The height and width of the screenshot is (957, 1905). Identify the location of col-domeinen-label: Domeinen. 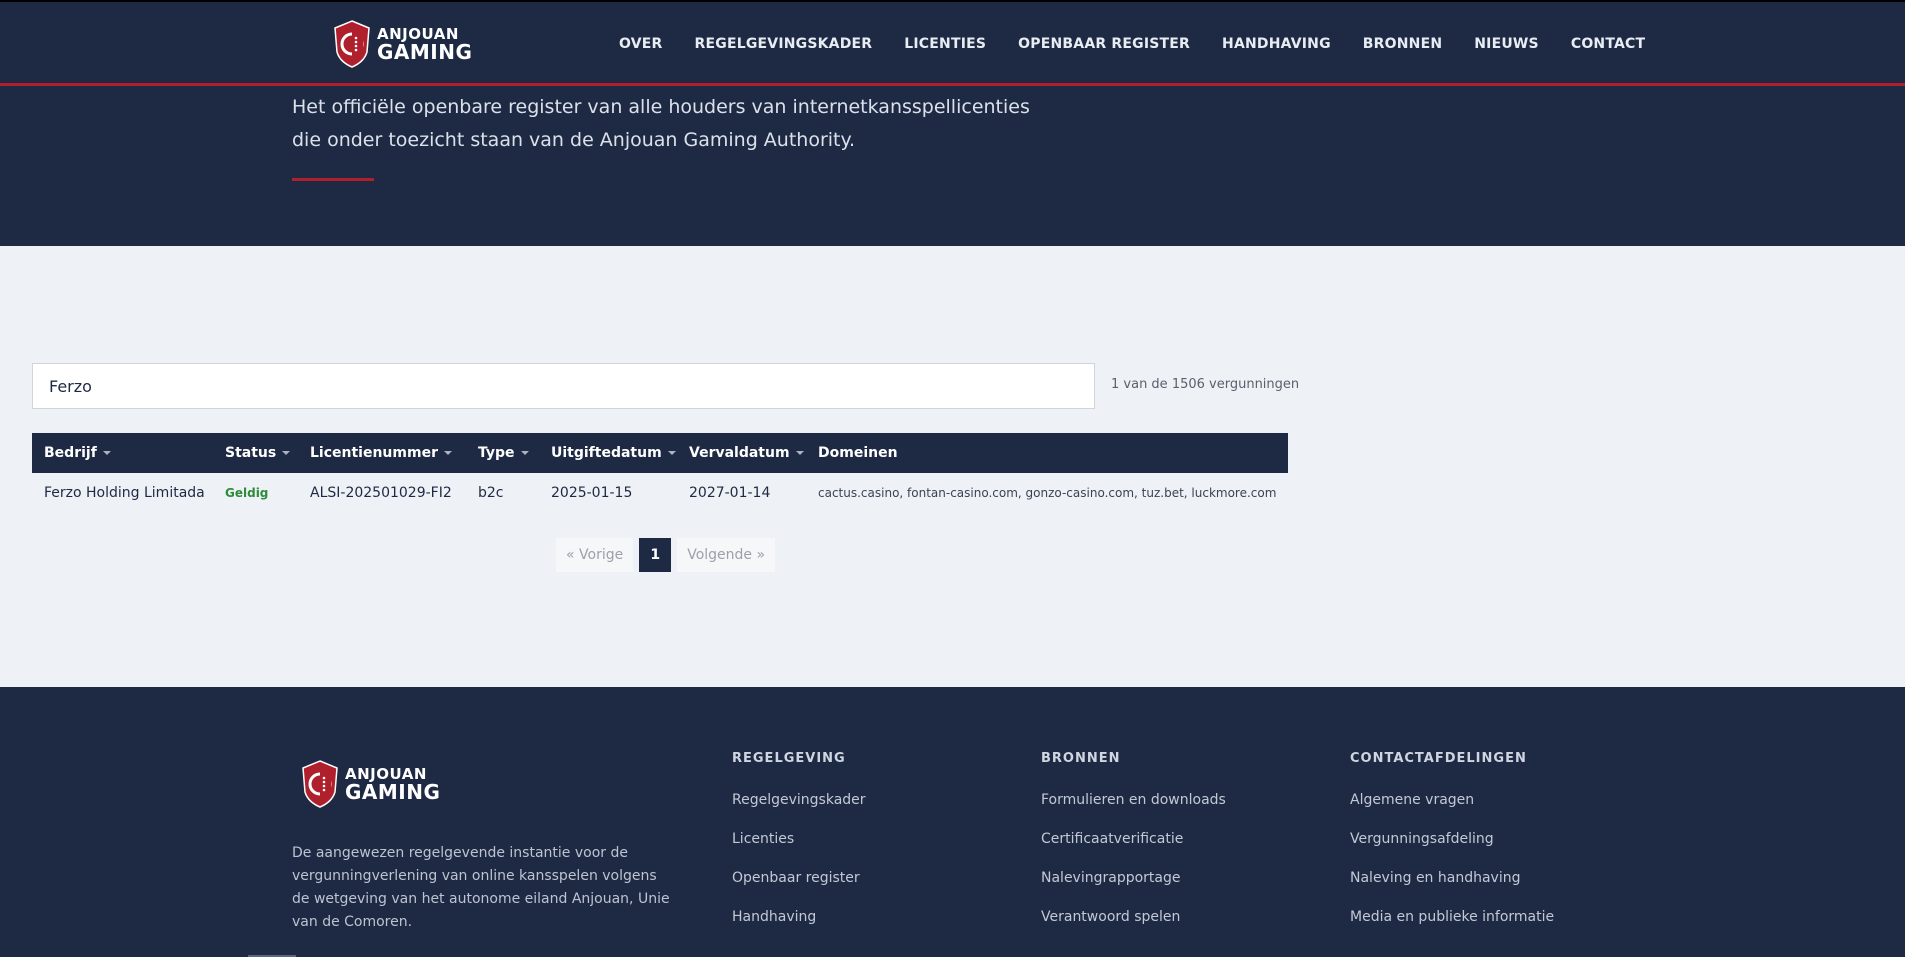
(858, 453).